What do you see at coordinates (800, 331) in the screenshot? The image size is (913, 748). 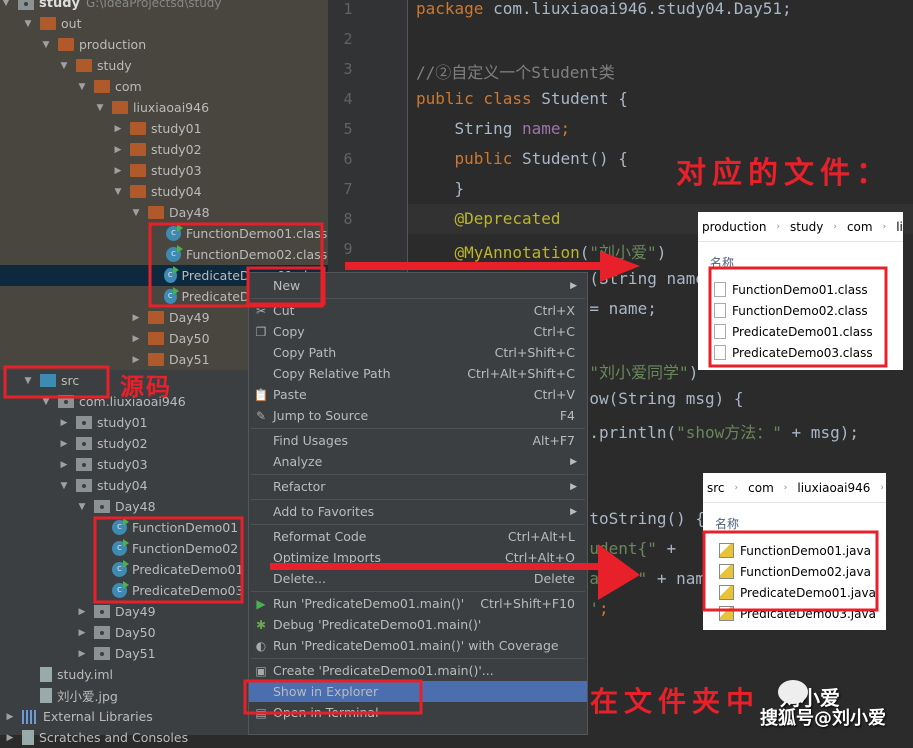 I see `explorer-file: PredicateDemo01.class` at bounding box center [800, 331].